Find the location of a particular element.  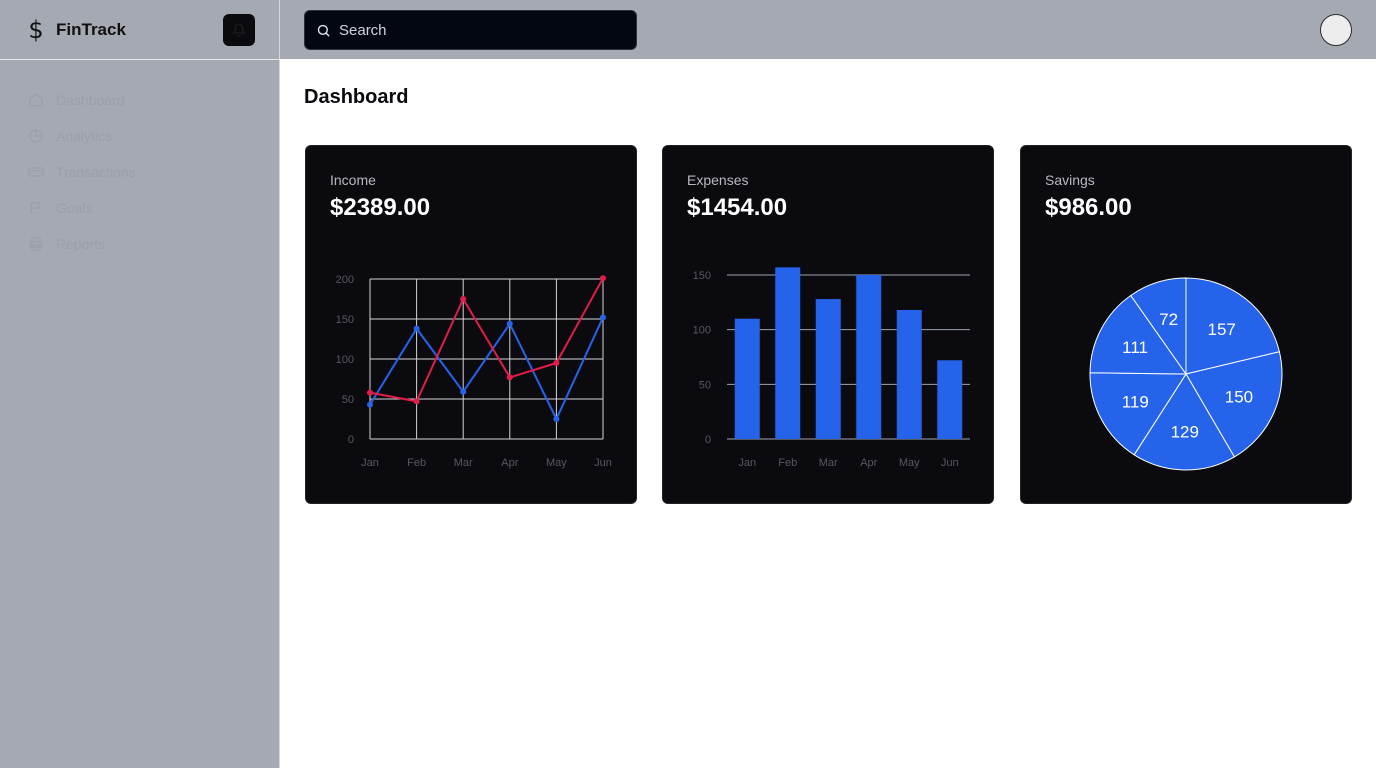

expenses-bar-chart: 0 50 100 150 Jan Feb Mar Apr May Jun is located at coordinates (831, 368).